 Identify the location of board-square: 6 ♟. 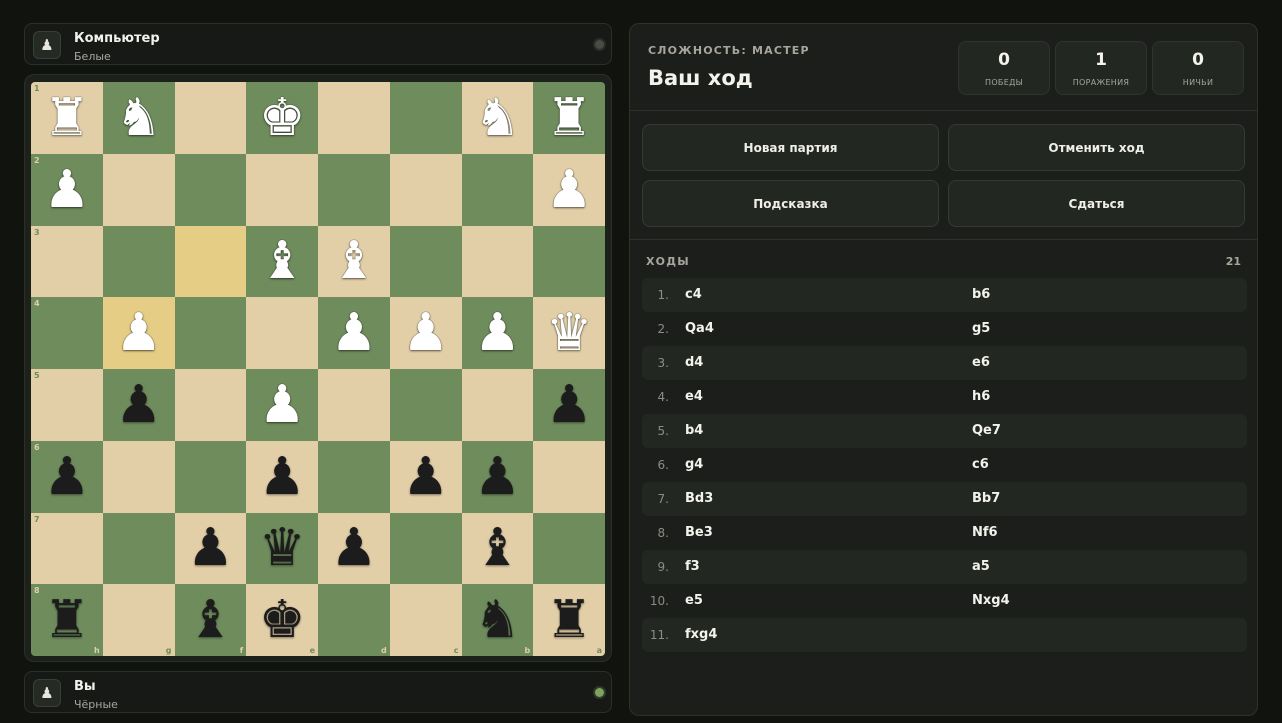
(67, 476).